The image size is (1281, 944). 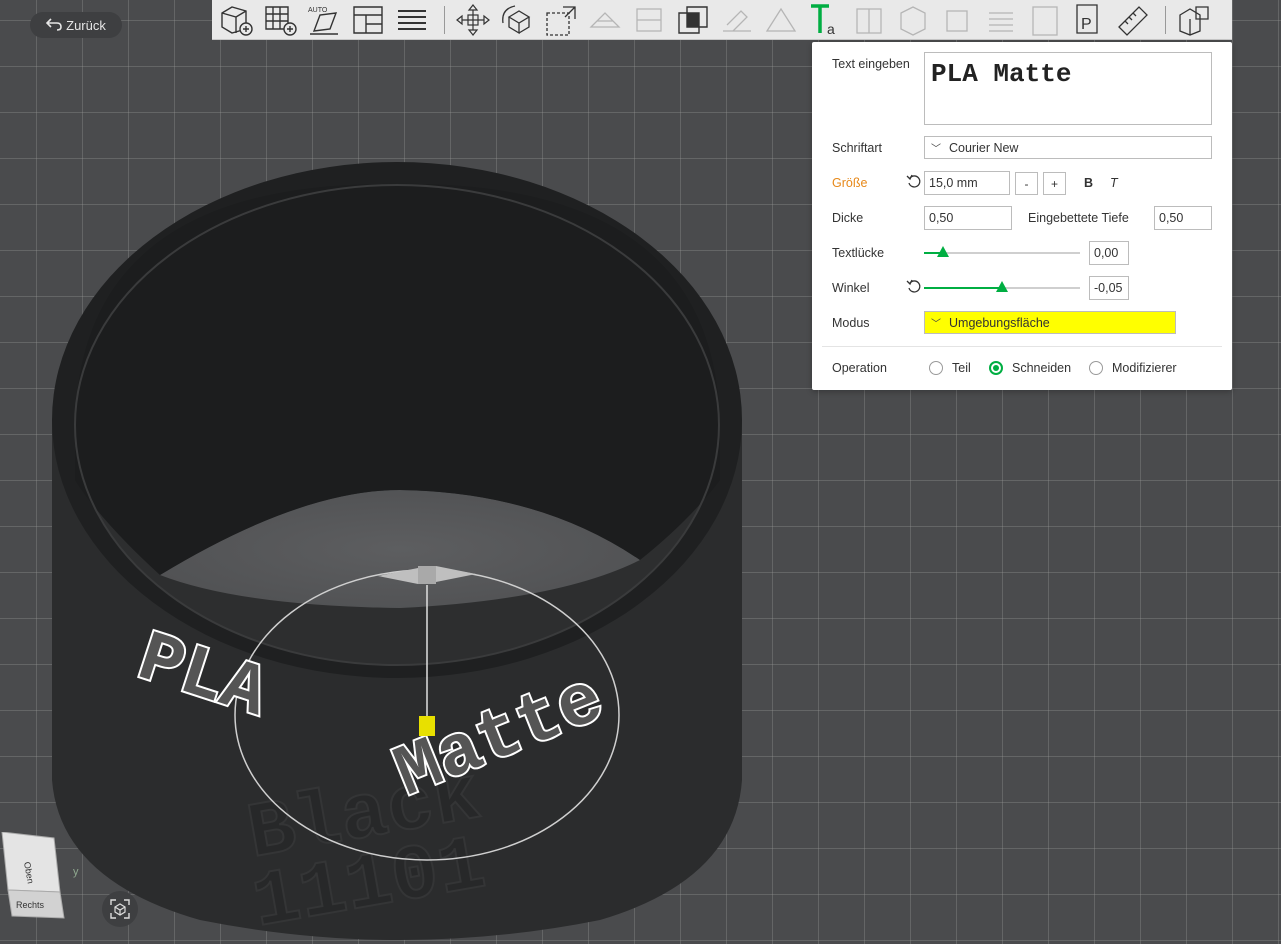 I want to click on embed-depth-label: Eingebettete Tiefe, so click(x=1078, y=218).